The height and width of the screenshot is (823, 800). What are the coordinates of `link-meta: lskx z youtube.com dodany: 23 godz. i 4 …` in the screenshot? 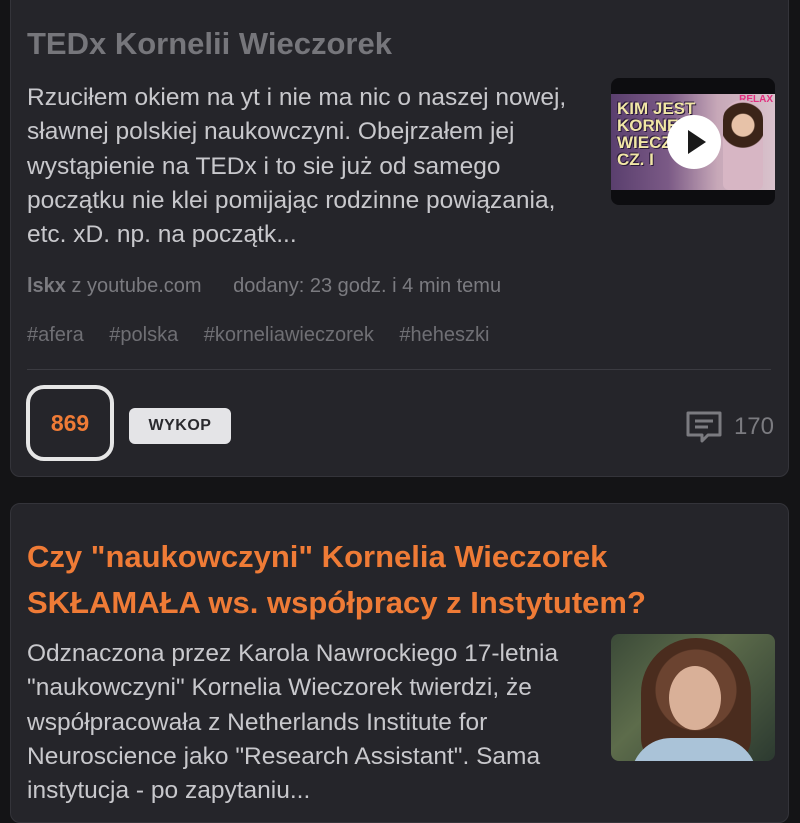 It's located at (264, 286).